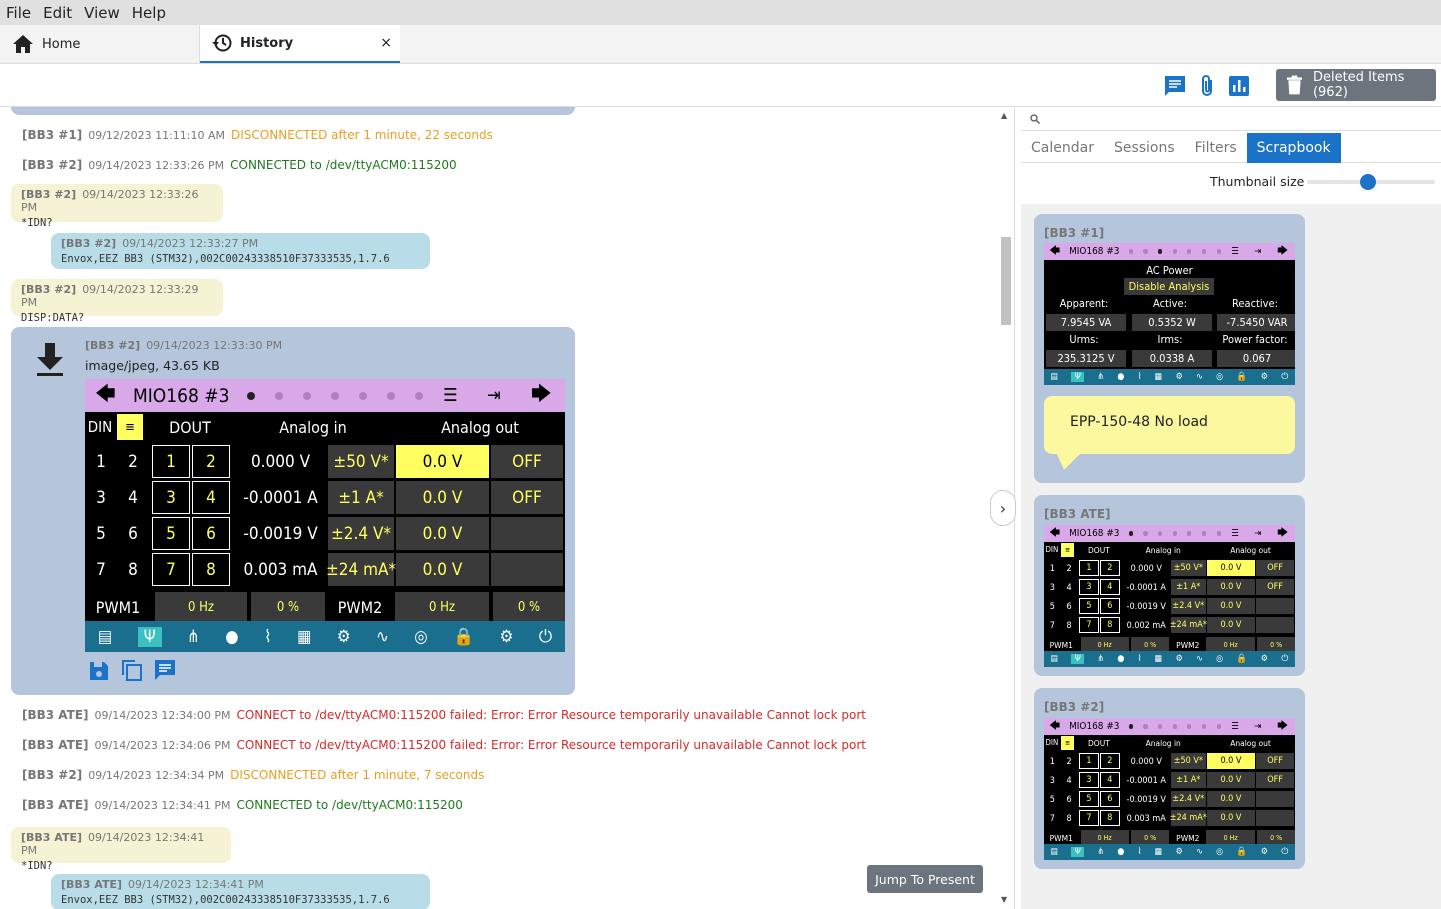  I want to click on circle-icon: ●, so click(1121, 377).